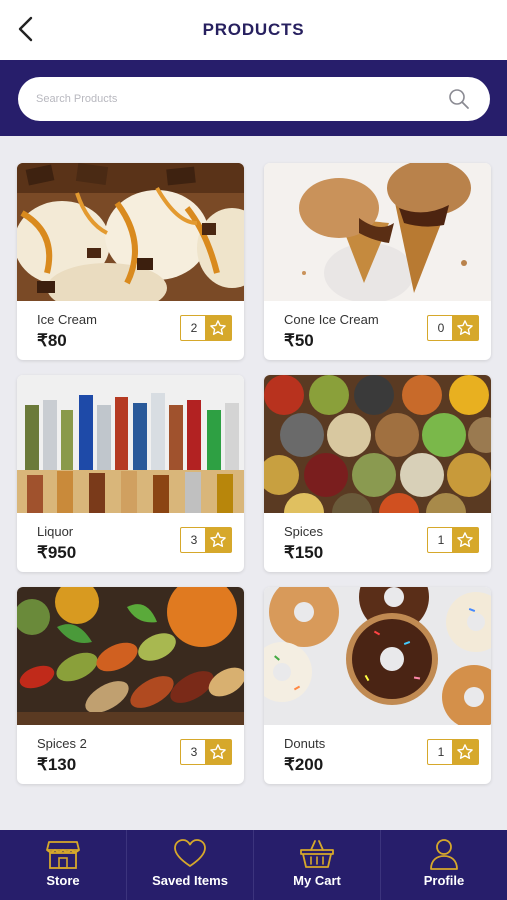 The image size is (507, 900). Describe the element at coordinates (299, 340) in the screenshot. I see `product-price: ₹50` at that location.